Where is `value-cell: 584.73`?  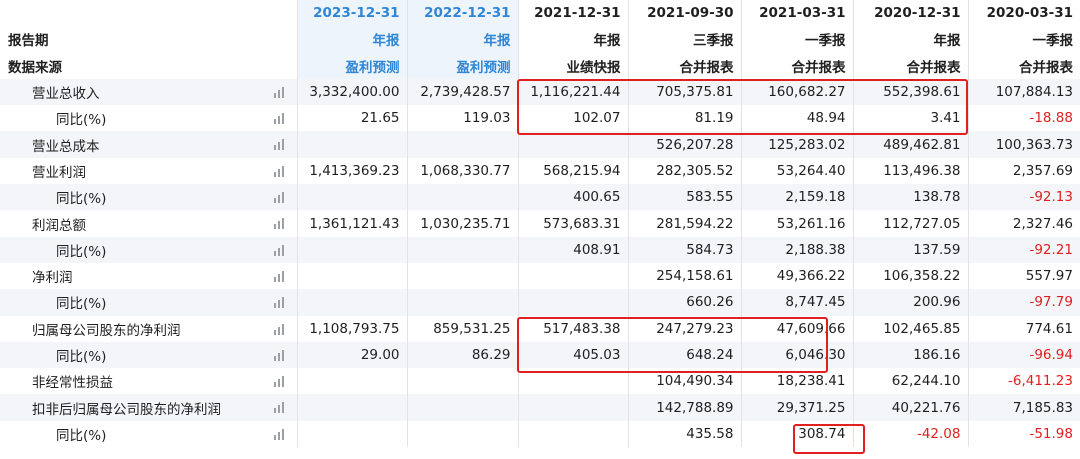 value-cell: 584.73 is located at coordinates (684, 249).